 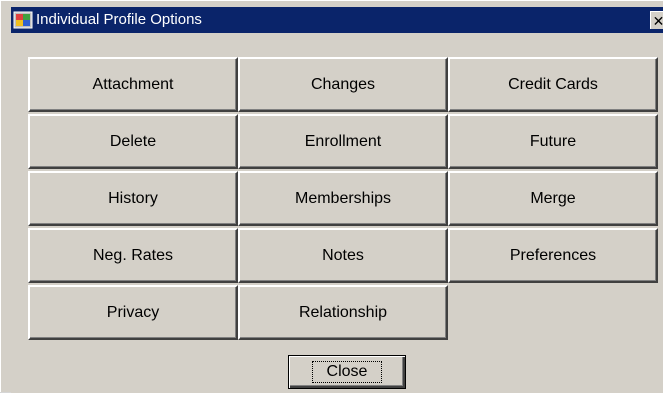 I want to click on delete-button: Delete, so click(x=133, y=141).